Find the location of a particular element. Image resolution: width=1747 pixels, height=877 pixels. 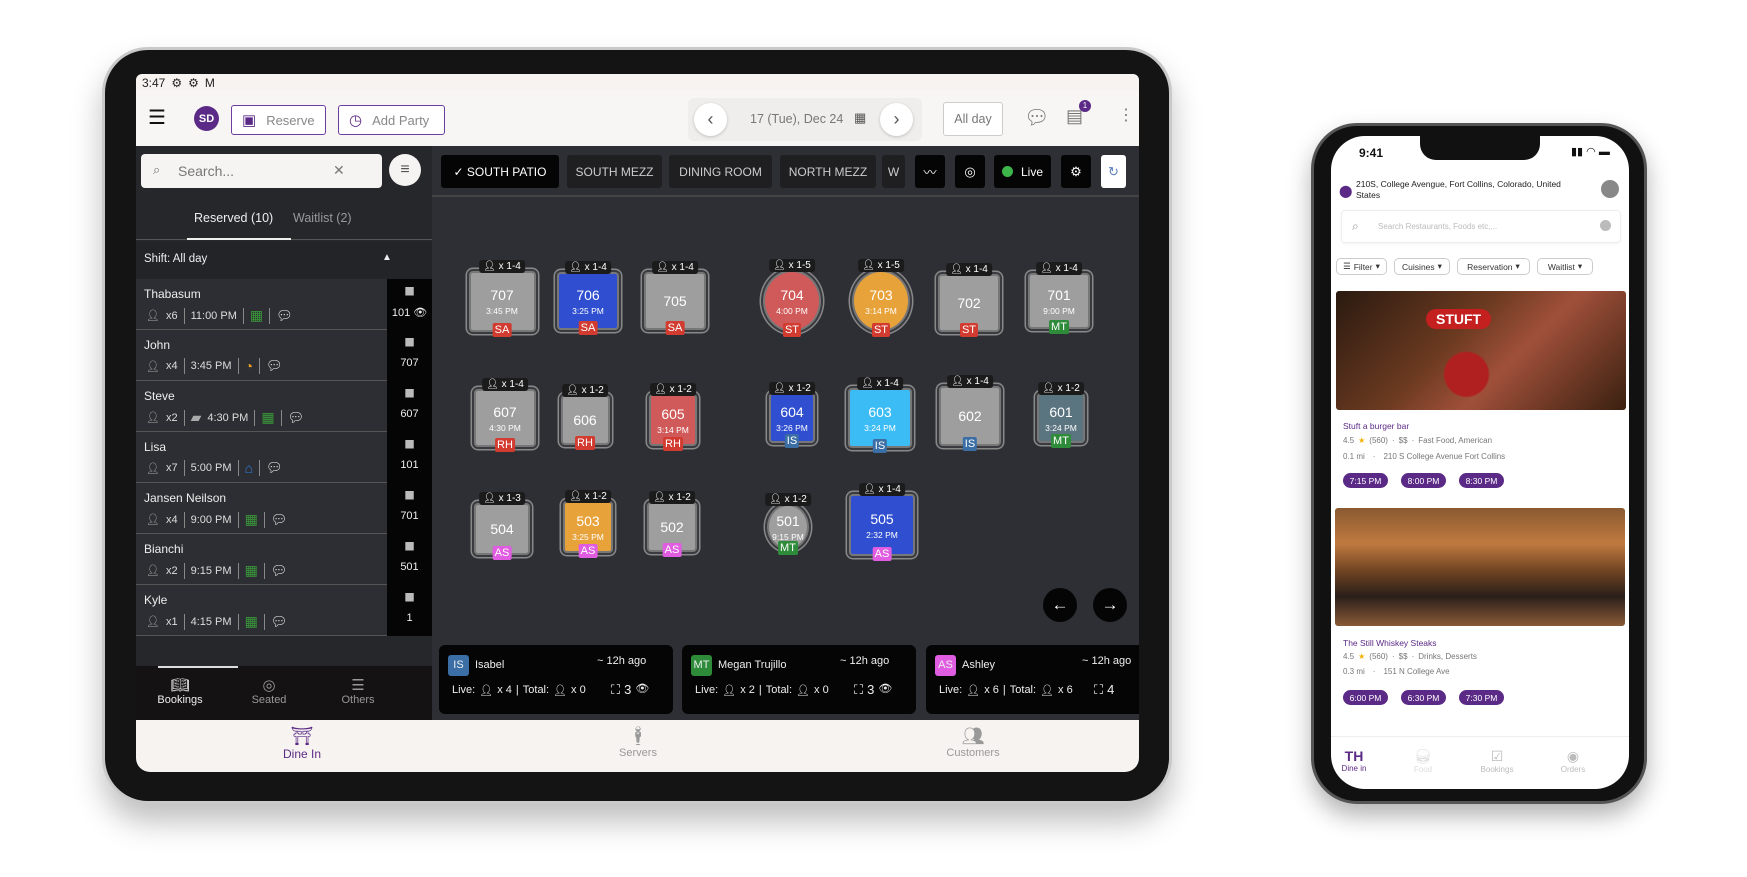

prev-date-button: ‹ is located at coordinates (710, 119).